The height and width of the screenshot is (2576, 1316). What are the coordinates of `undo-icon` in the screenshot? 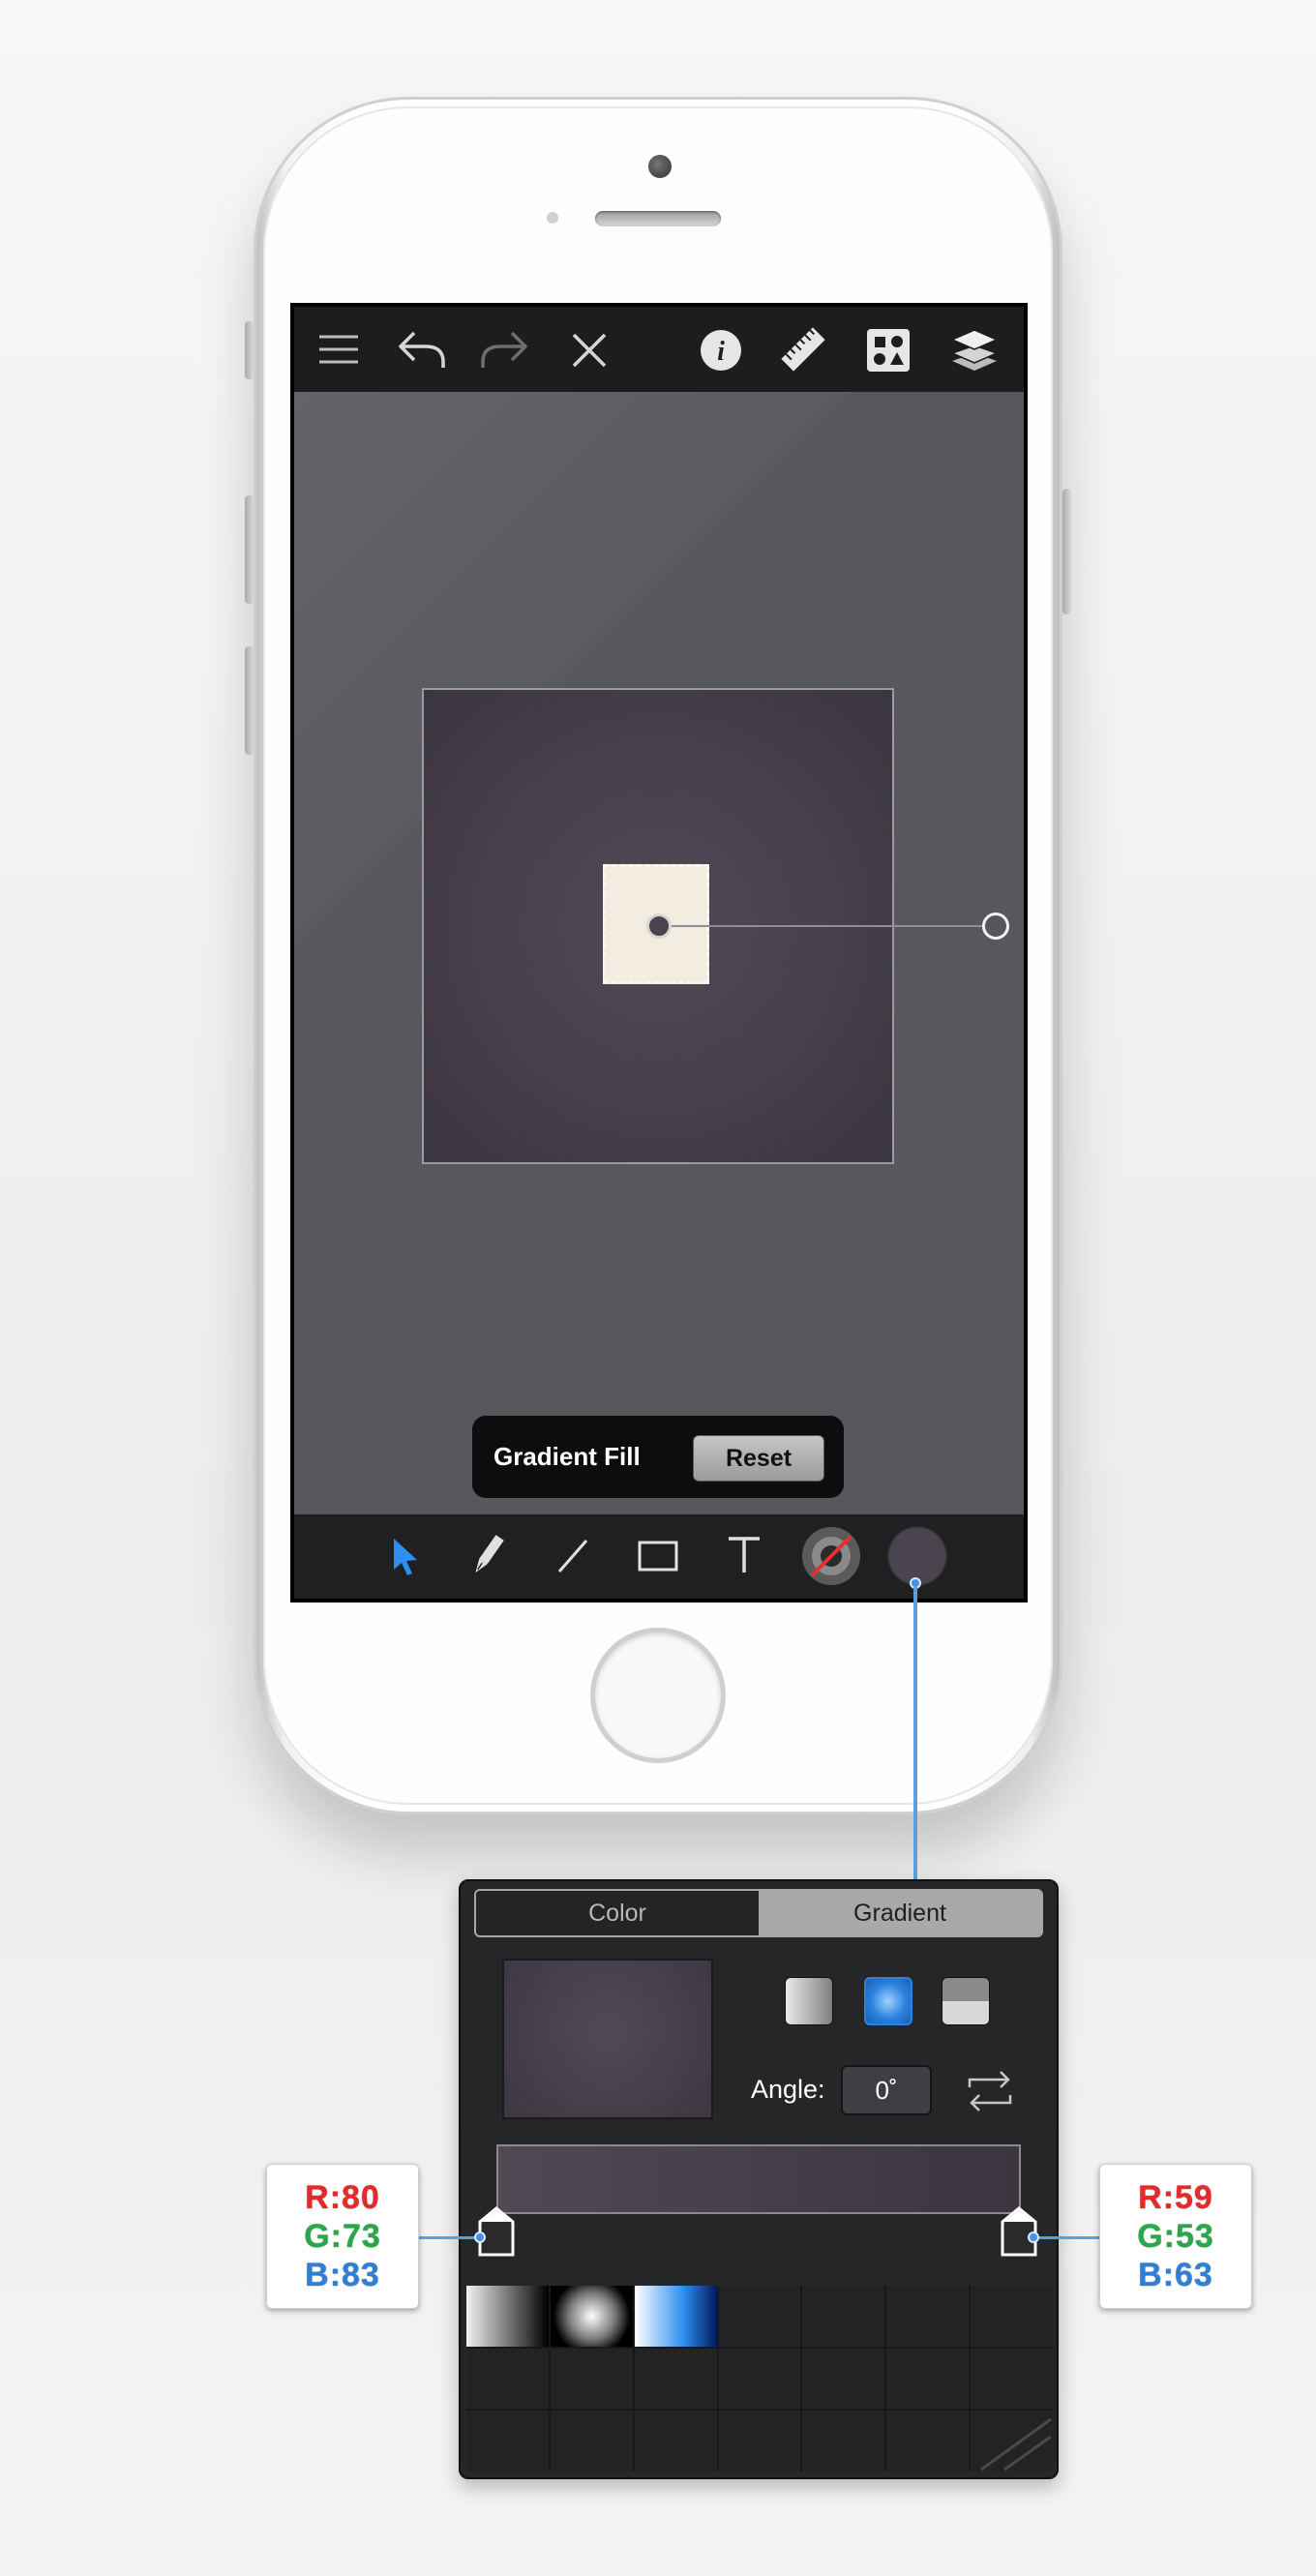 It's located at (422, 349).